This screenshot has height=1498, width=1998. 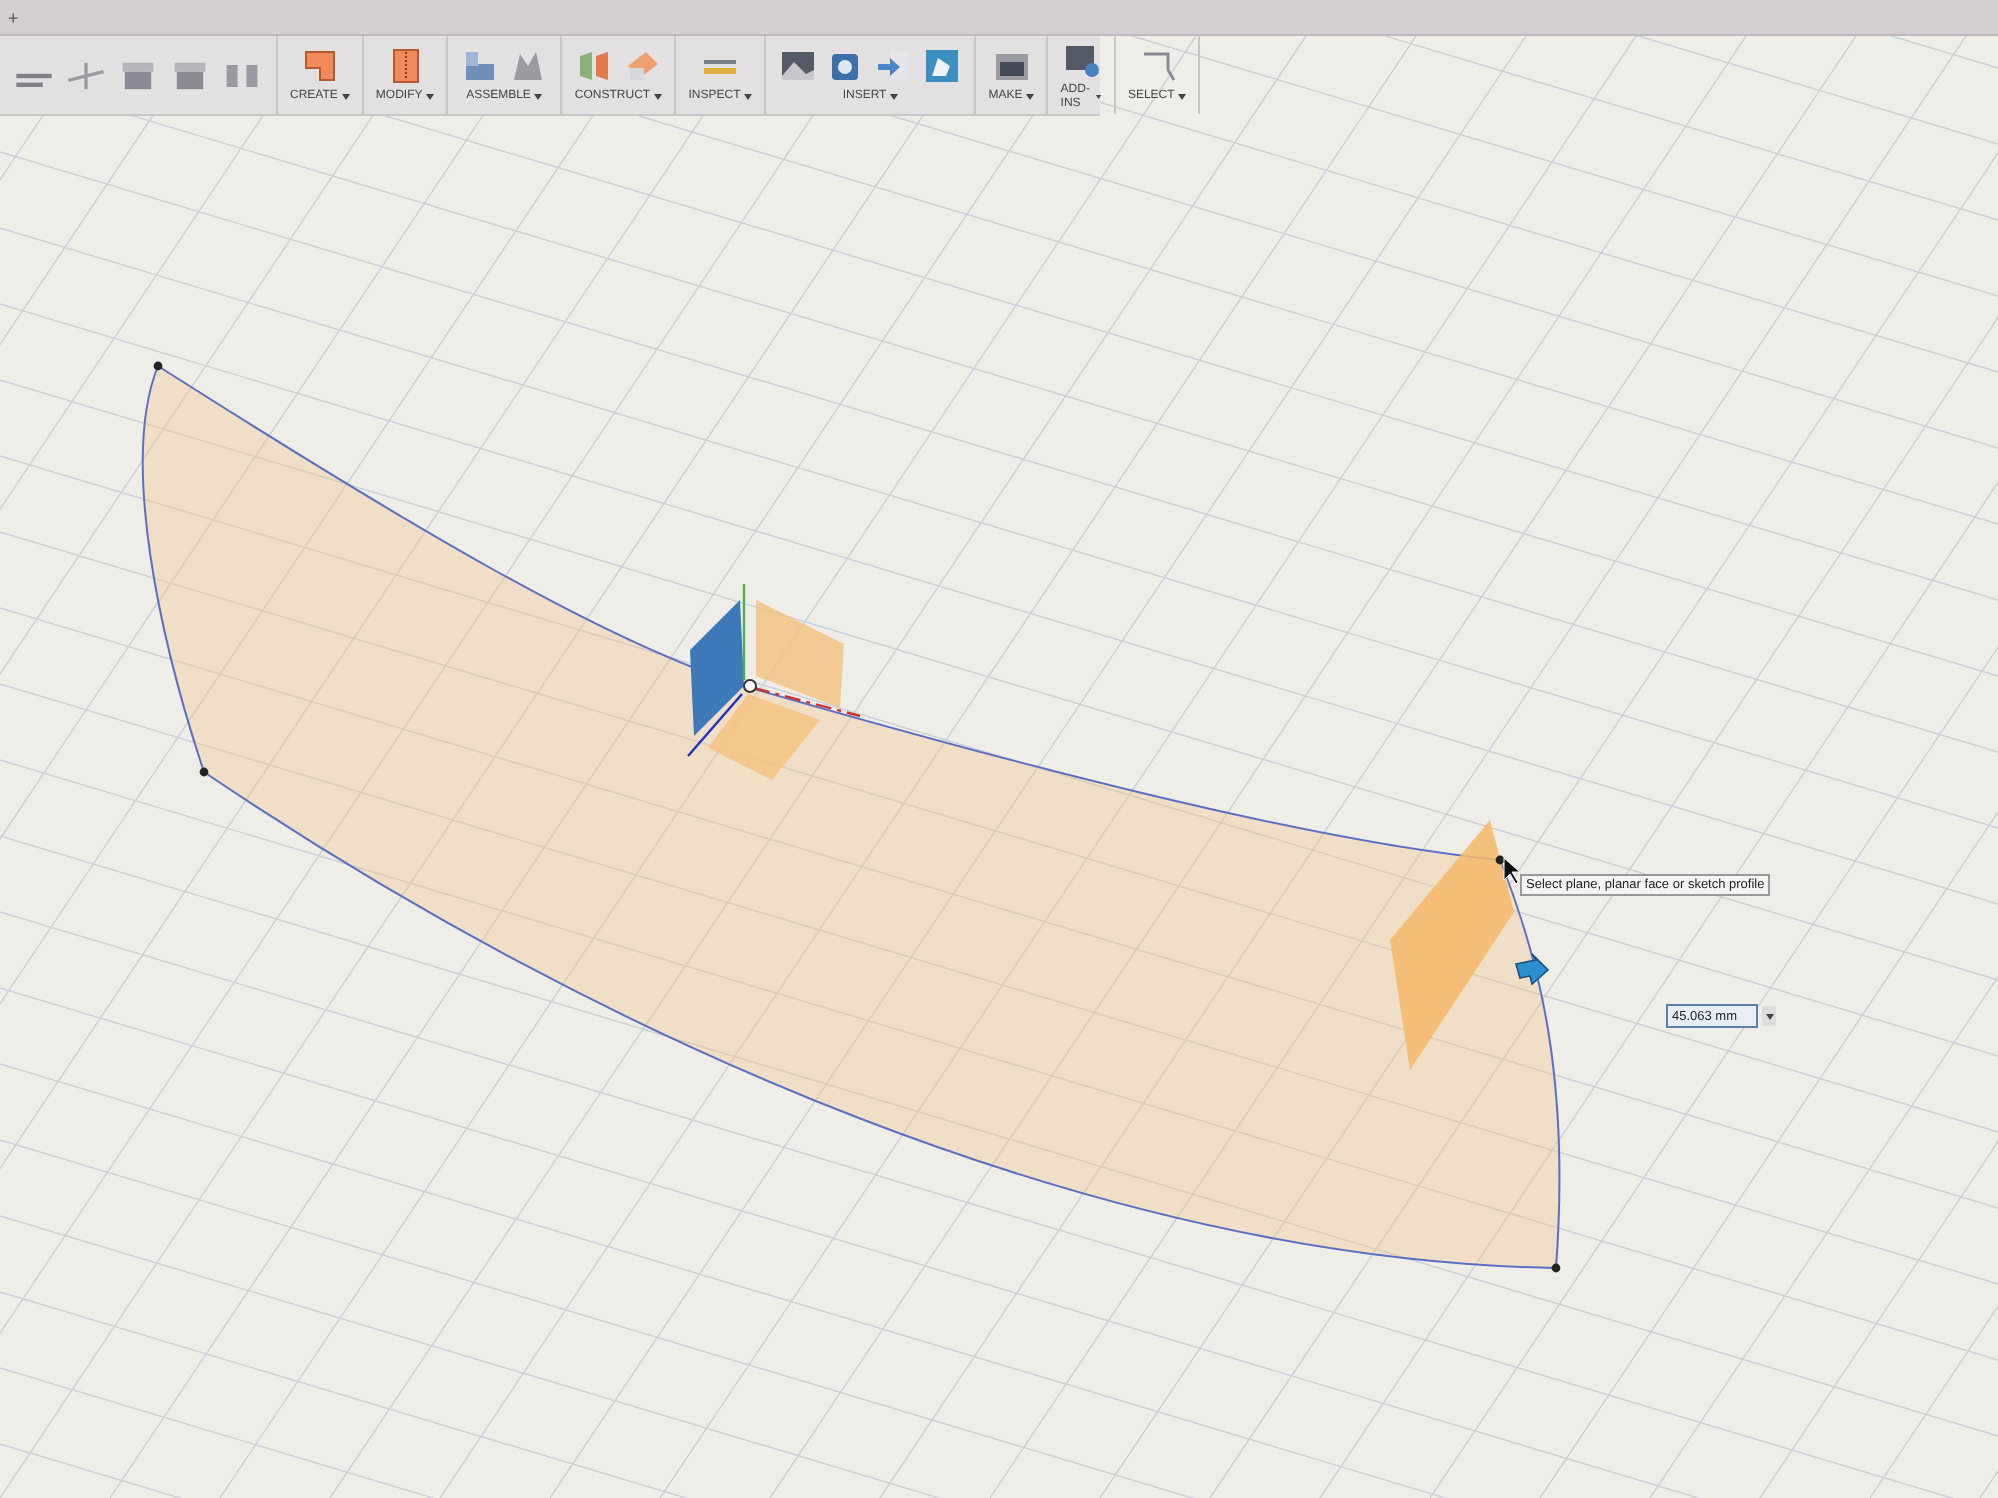 I want to click on origin-point, so click(x=750, y=686).